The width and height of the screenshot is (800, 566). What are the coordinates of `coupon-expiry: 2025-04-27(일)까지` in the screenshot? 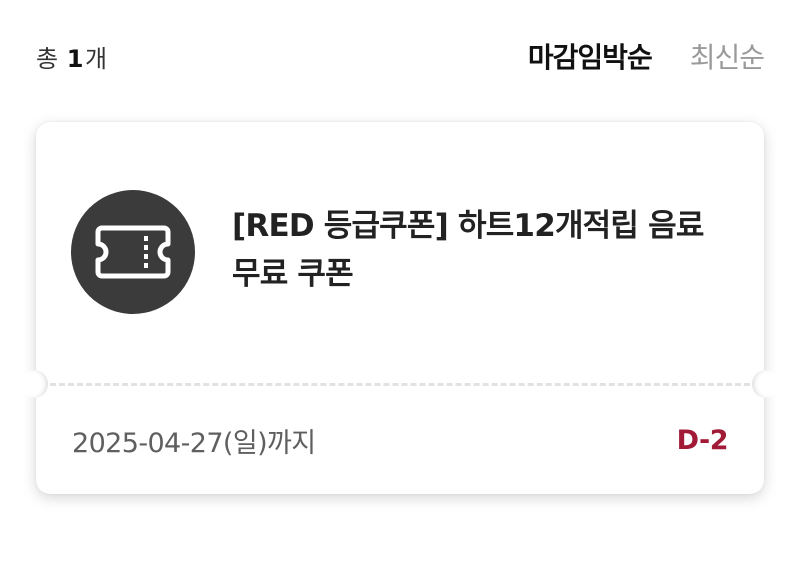 It's located at (194, 443).